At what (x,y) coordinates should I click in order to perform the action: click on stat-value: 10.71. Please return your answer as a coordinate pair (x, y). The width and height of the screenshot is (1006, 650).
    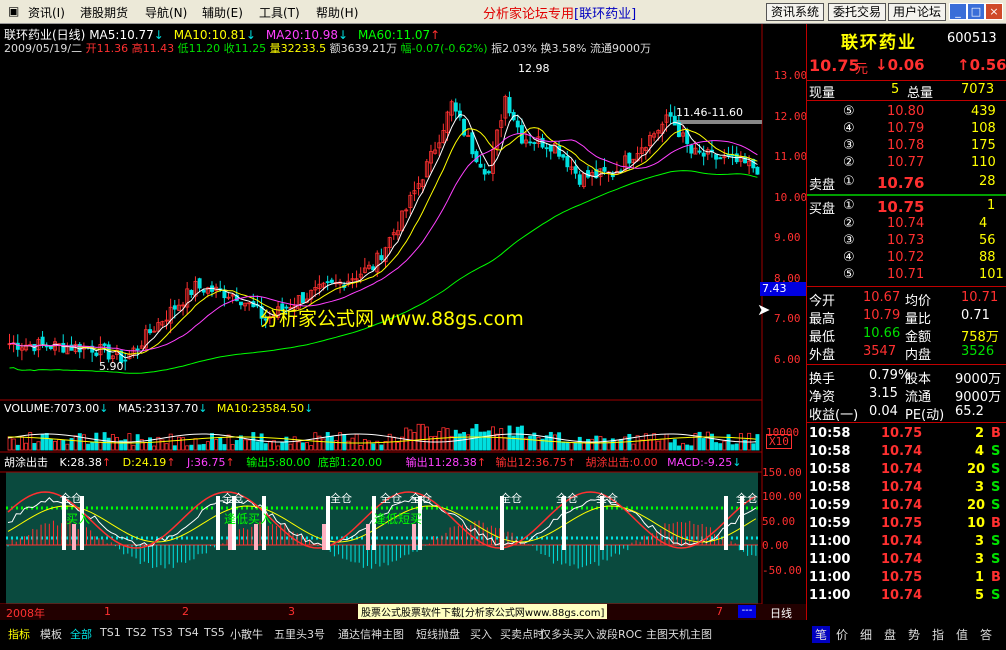
    Looking at the image, I should click on (980, 297).